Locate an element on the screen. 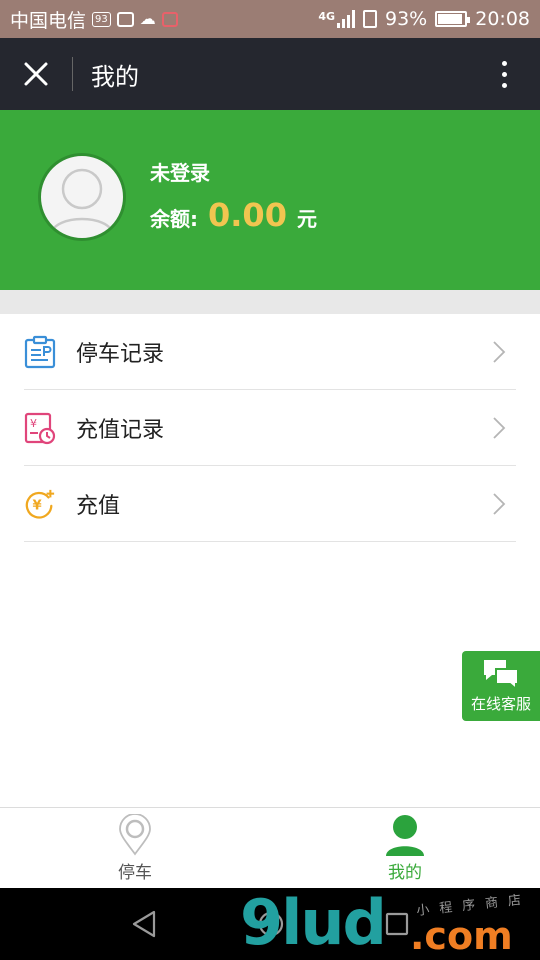 Image resolution: width=540 pixels, height=960 pixels. balance-value: 0.00 is located at coordinates (247, 215).